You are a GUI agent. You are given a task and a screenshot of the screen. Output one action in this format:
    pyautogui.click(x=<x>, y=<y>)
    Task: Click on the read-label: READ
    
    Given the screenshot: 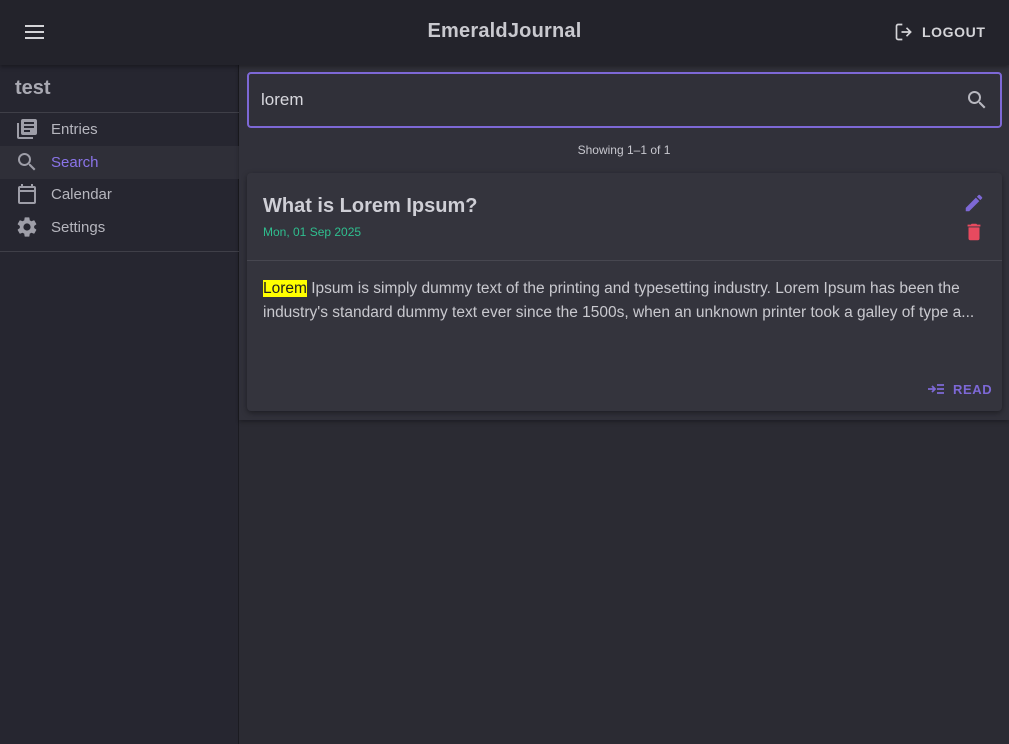 What is the action you would take?
    pyautogui.click(x=973, y=389)
    